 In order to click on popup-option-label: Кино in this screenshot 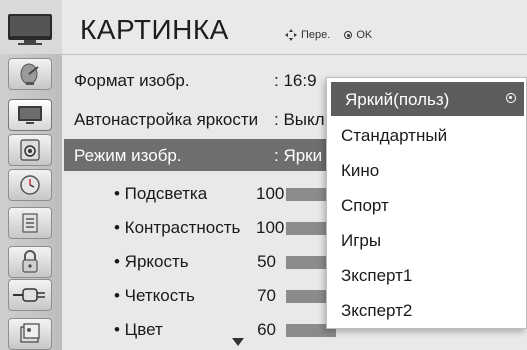, I will do `click(360, 170)`.